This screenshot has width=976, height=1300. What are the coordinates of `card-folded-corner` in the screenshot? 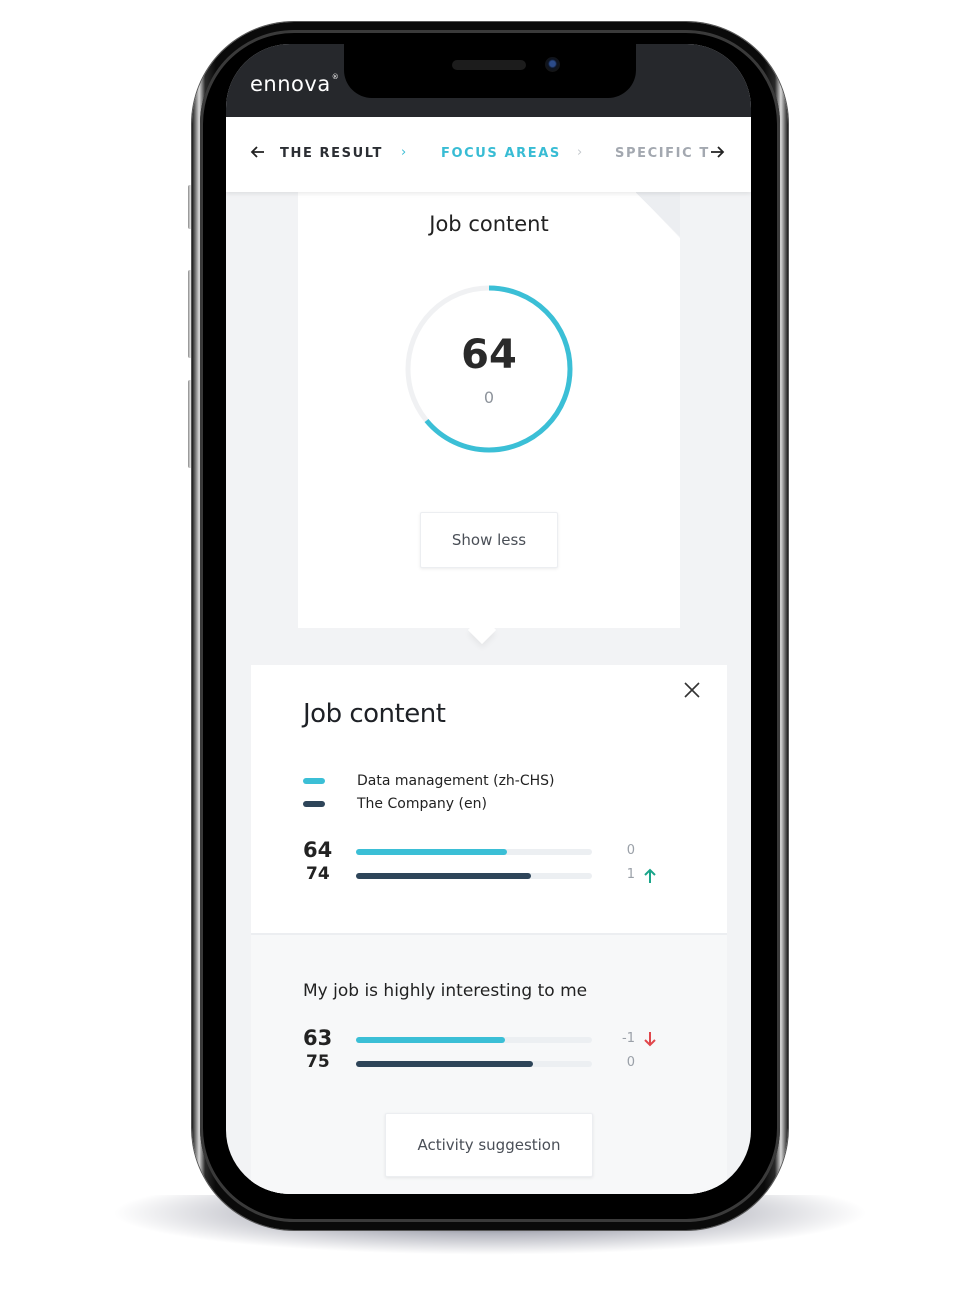 It's located at (658, 215).